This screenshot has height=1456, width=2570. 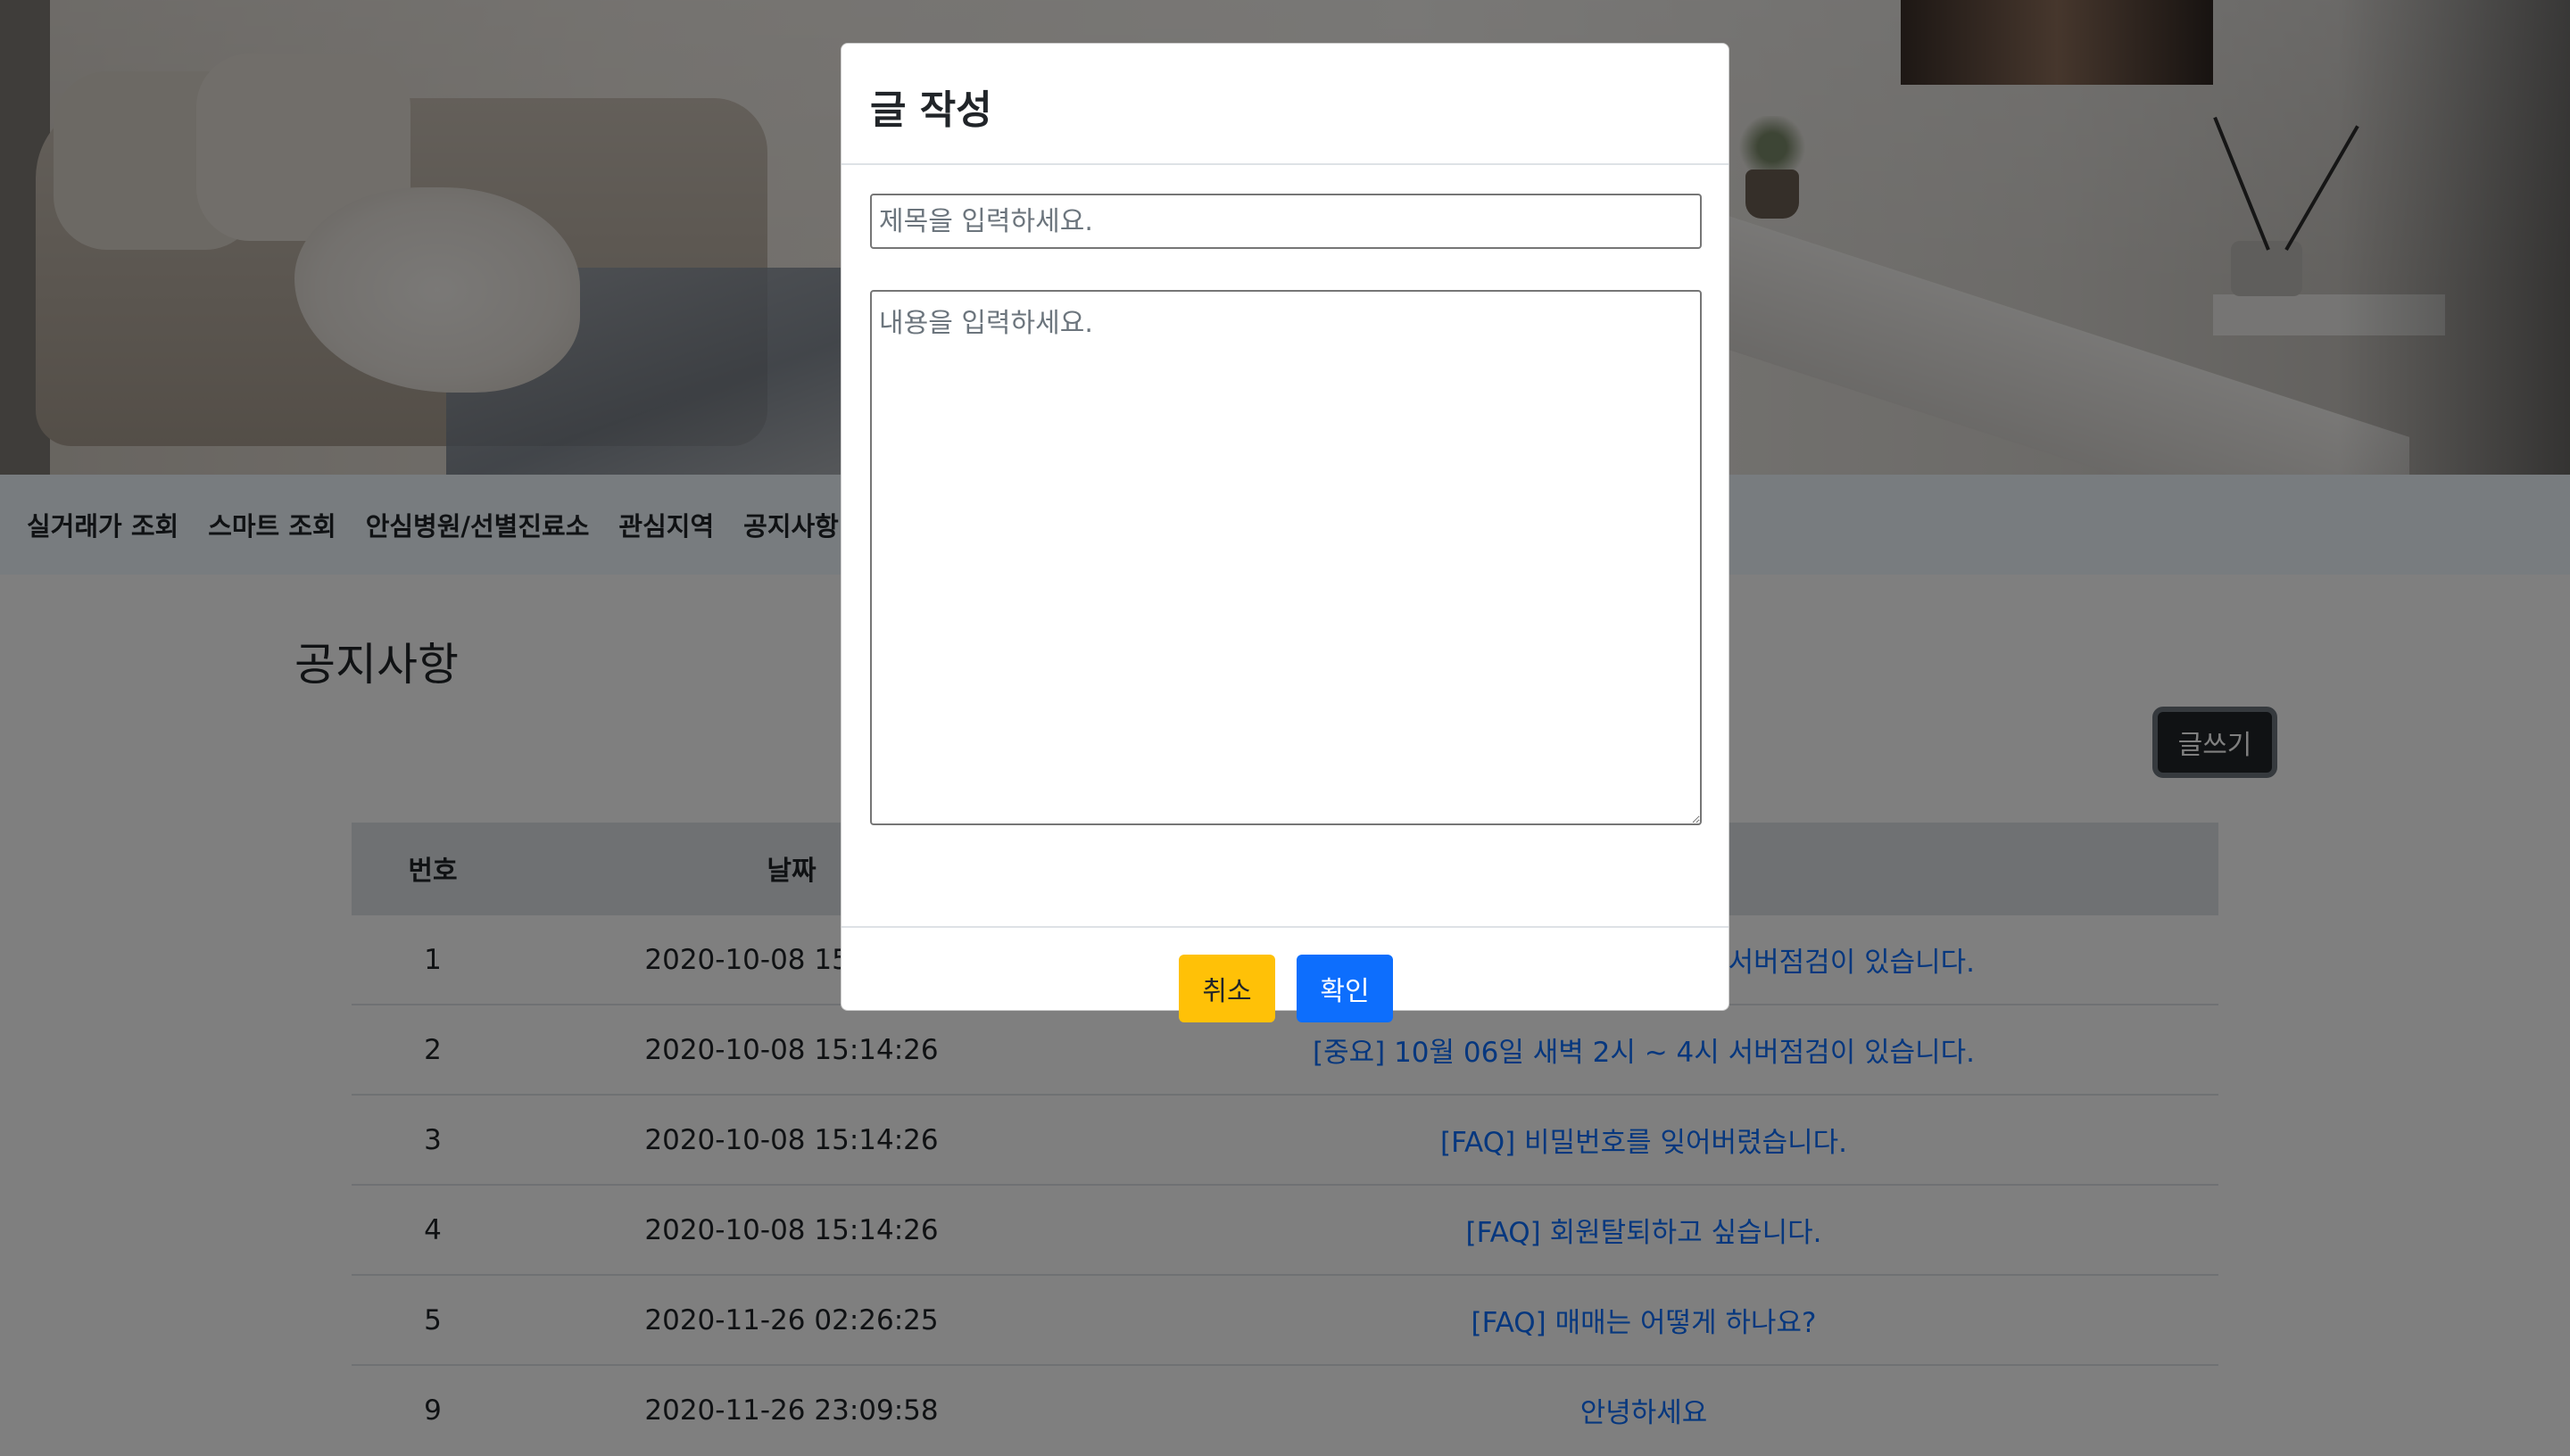 What do you see at coordinates (1286, 557) in the screenshot?
I see `post-content-textarea` at bounding box center [1286, 557].